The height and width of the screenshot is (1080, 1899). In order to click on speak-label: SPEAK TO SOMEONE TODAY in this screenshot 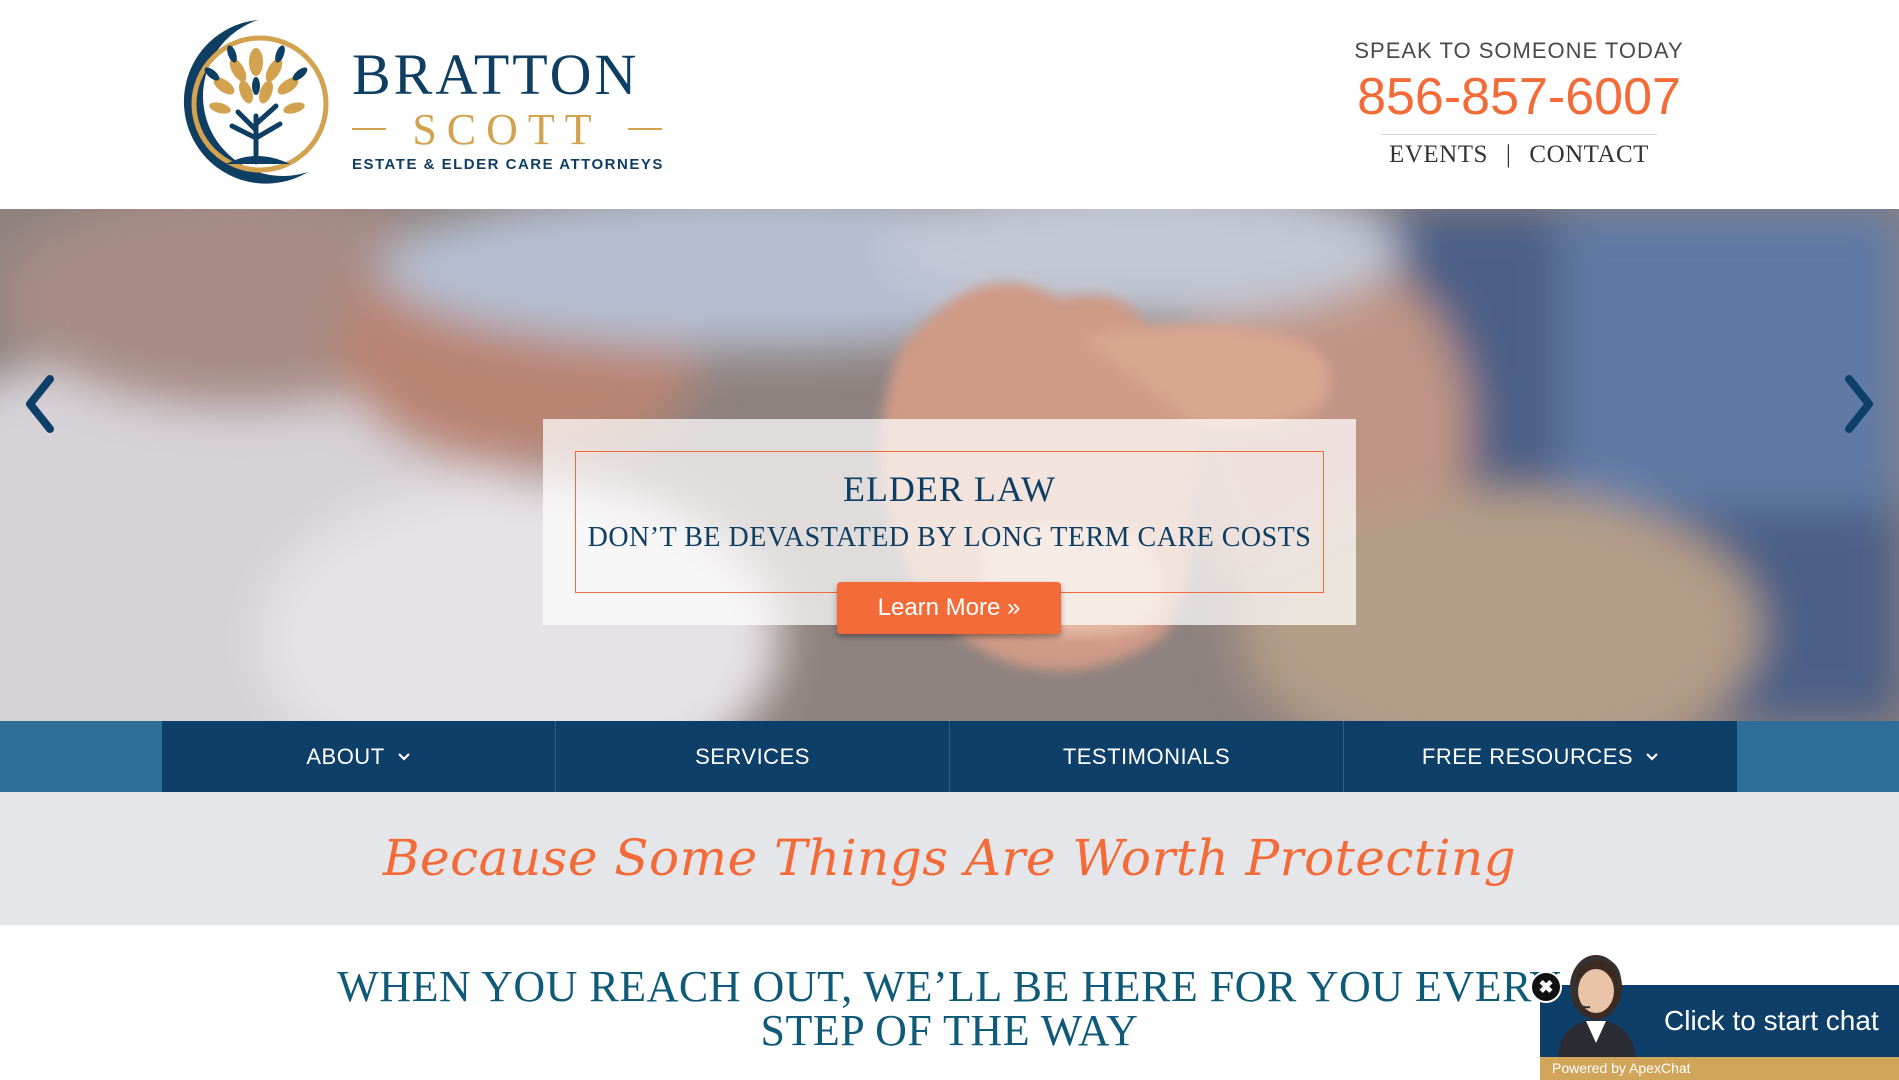, I will do `click(1519, 50)`.